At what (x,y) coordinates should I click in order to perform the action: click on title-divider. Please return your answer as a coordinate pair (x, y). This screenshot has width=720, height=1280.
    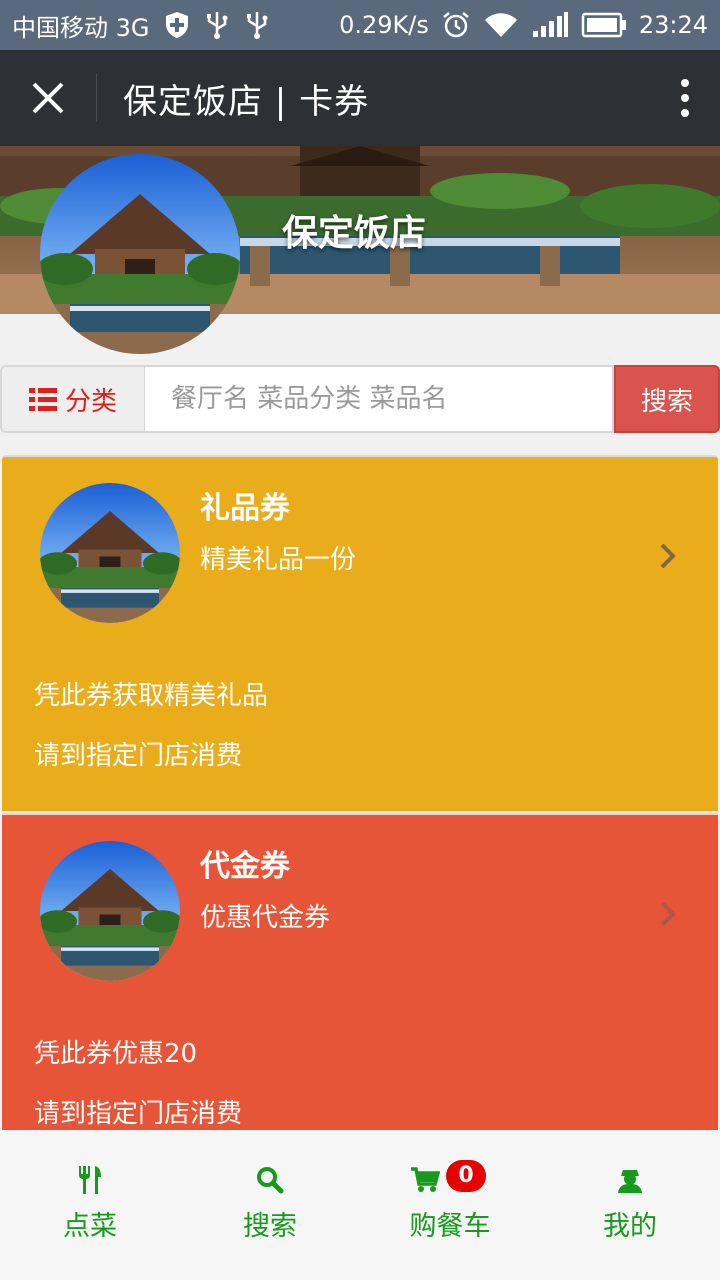
    Looking at the image, I should click on (96, 98).